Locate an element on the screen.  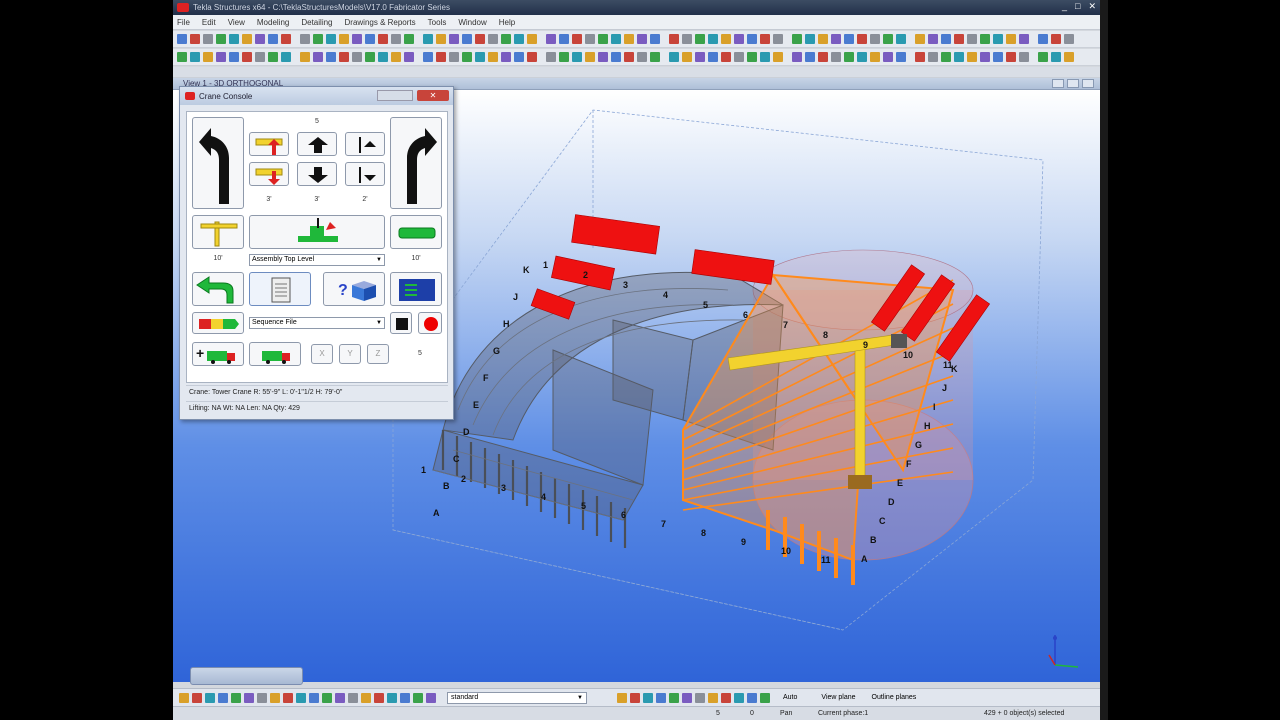
add-truck-button: + is located at coordinates (218, 354).